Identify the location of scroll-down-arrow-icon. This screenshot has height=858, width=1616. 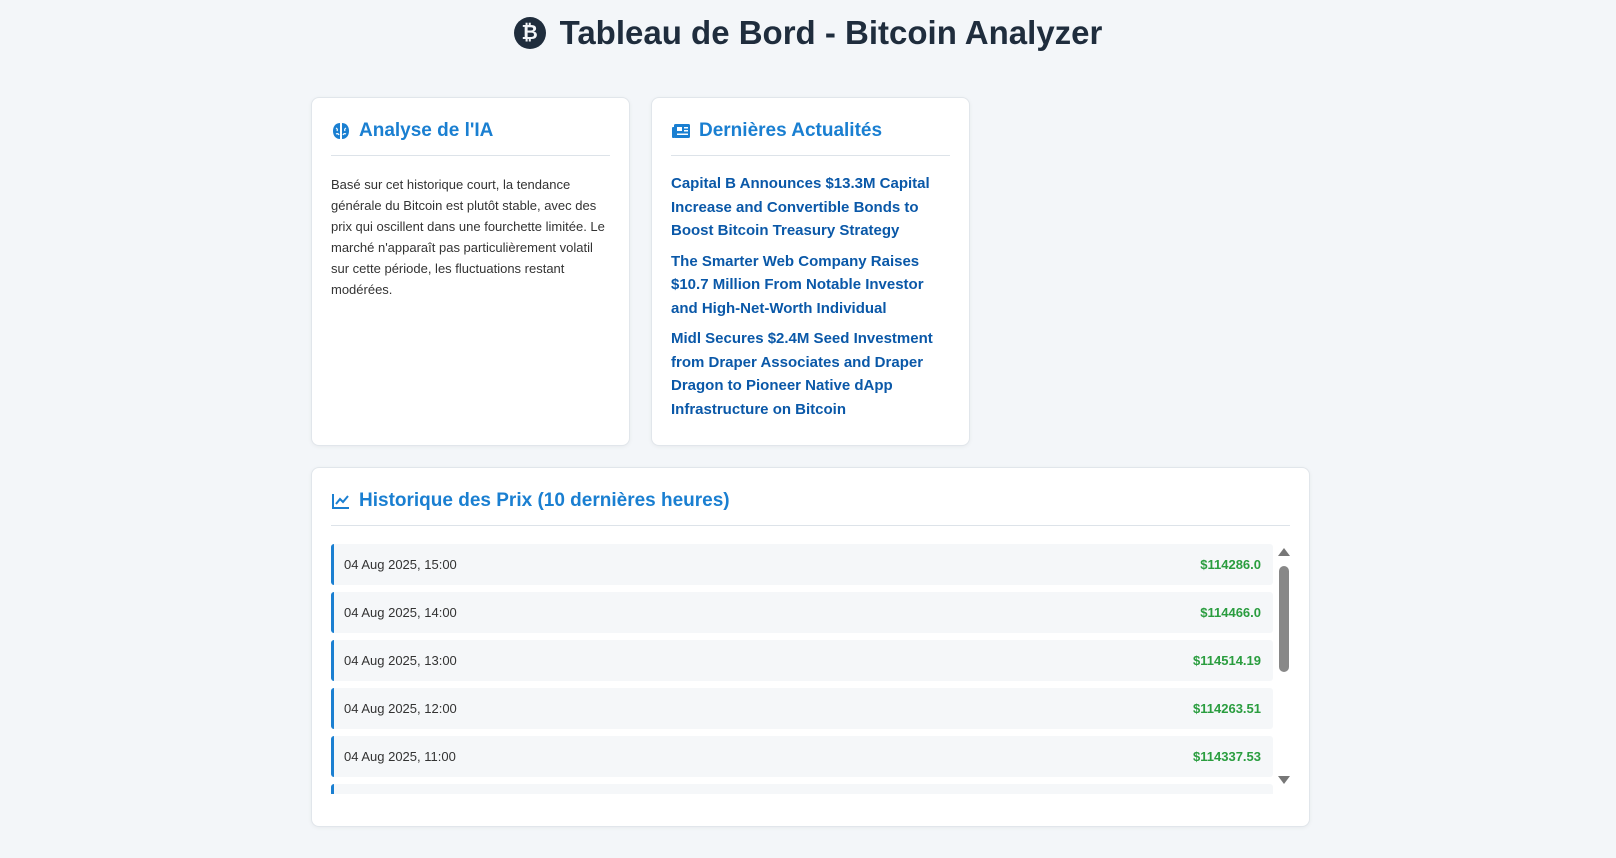
(1284, 780).